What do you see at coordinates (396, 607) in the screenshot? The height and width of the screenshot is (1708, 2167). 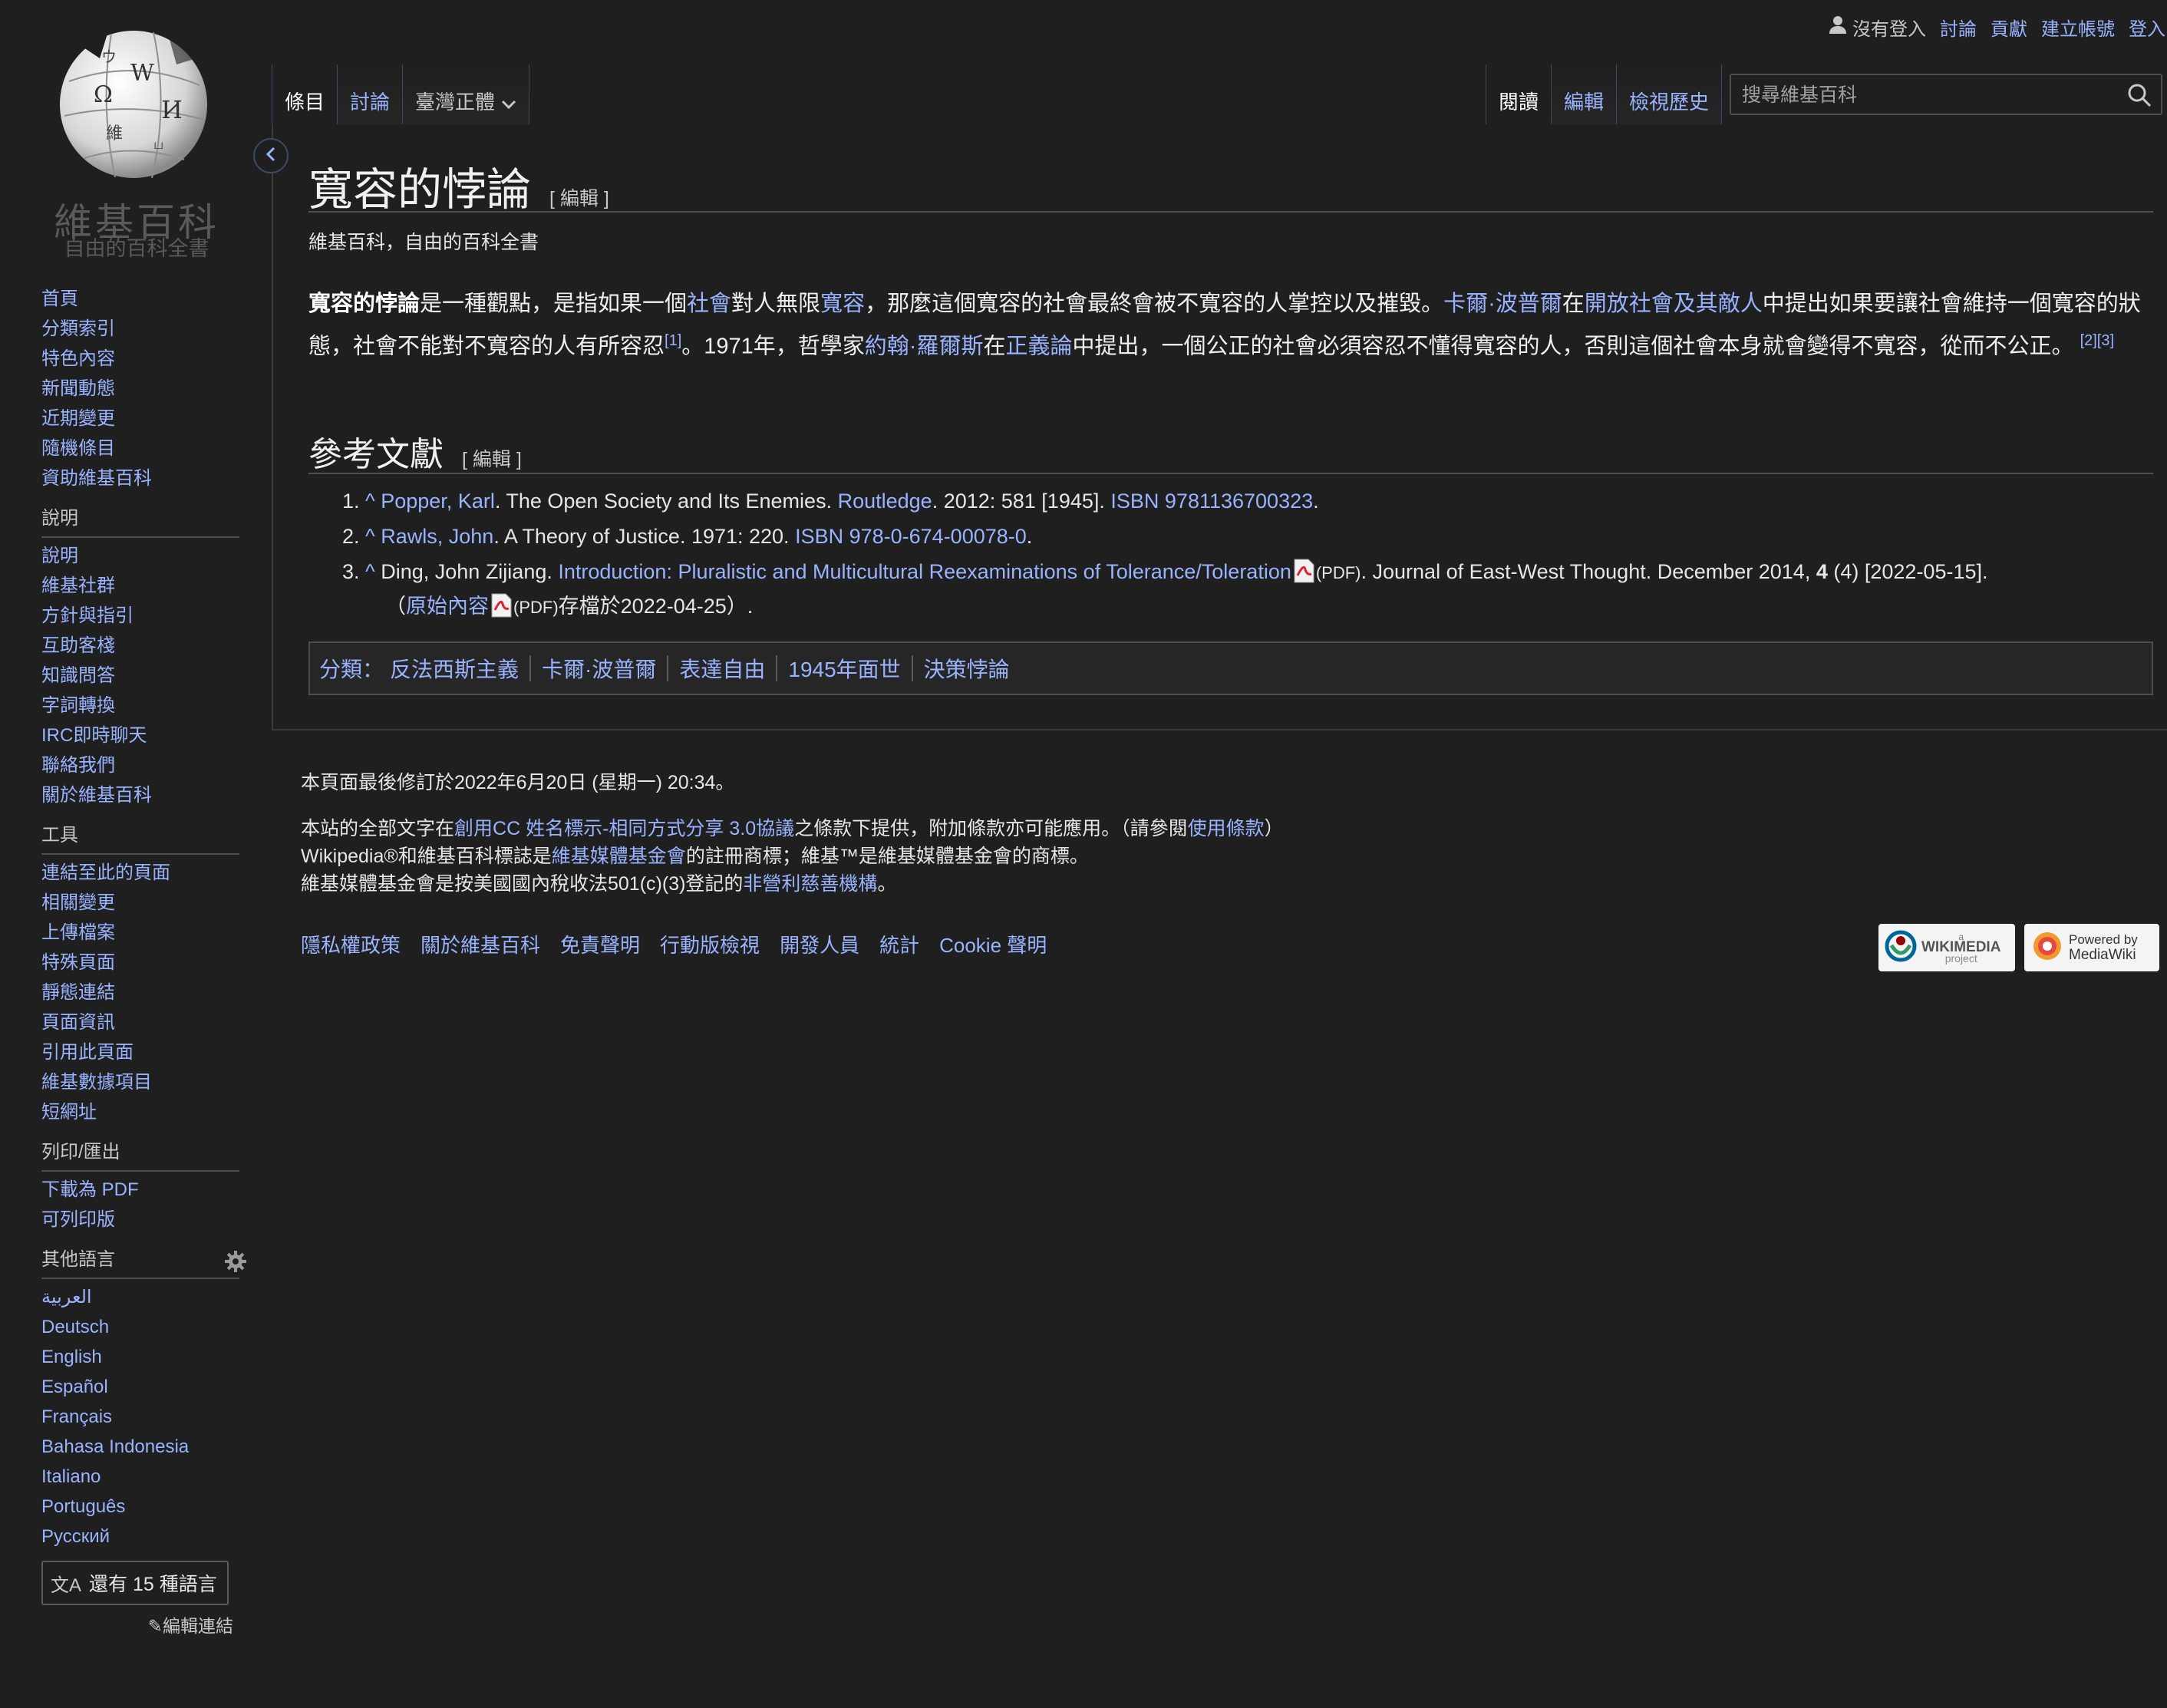 I see `ref-text: （` at bounding box center [396, 607].